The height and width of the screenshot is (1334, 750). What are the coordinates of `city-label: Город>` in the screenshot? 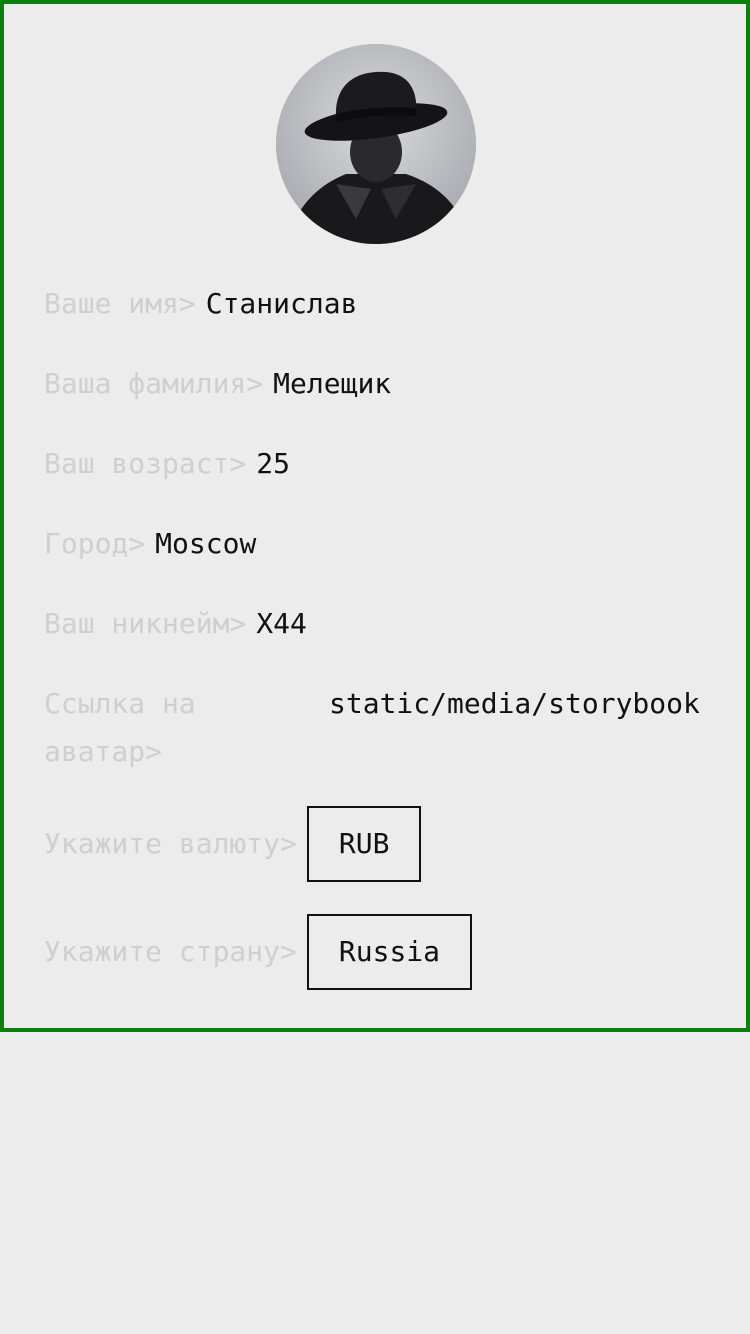 It's located at (95, 543).